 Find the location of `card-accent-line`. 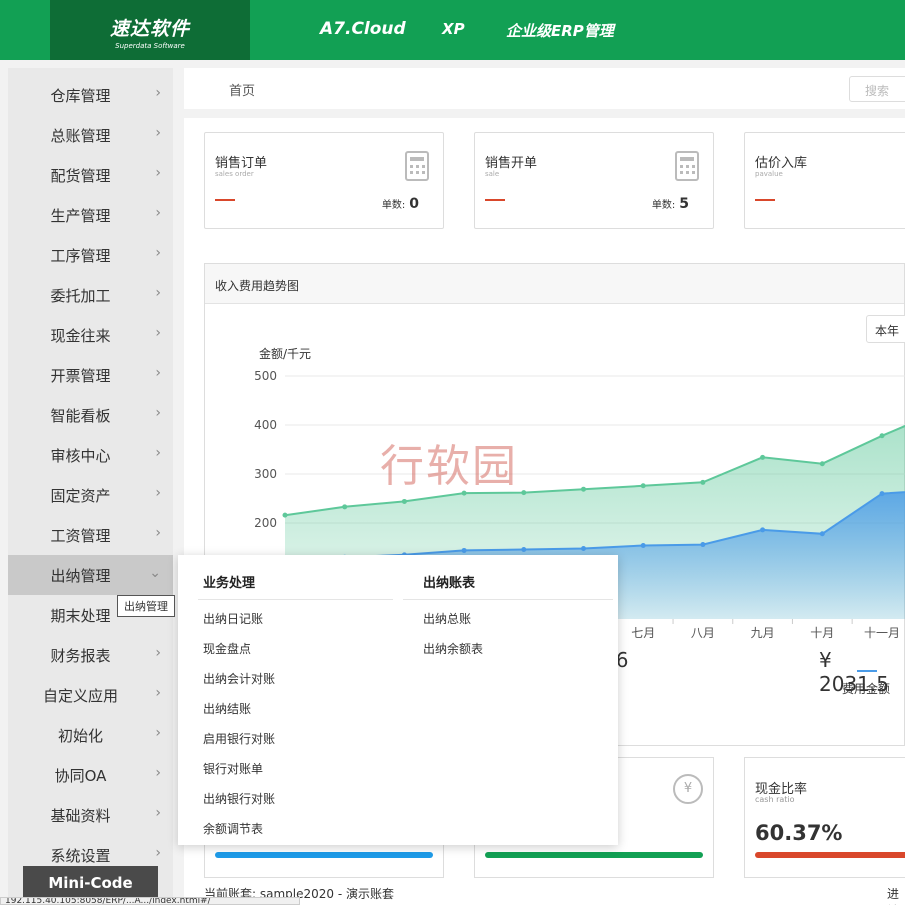

card-accent-line is located at coordinates (495, 200).